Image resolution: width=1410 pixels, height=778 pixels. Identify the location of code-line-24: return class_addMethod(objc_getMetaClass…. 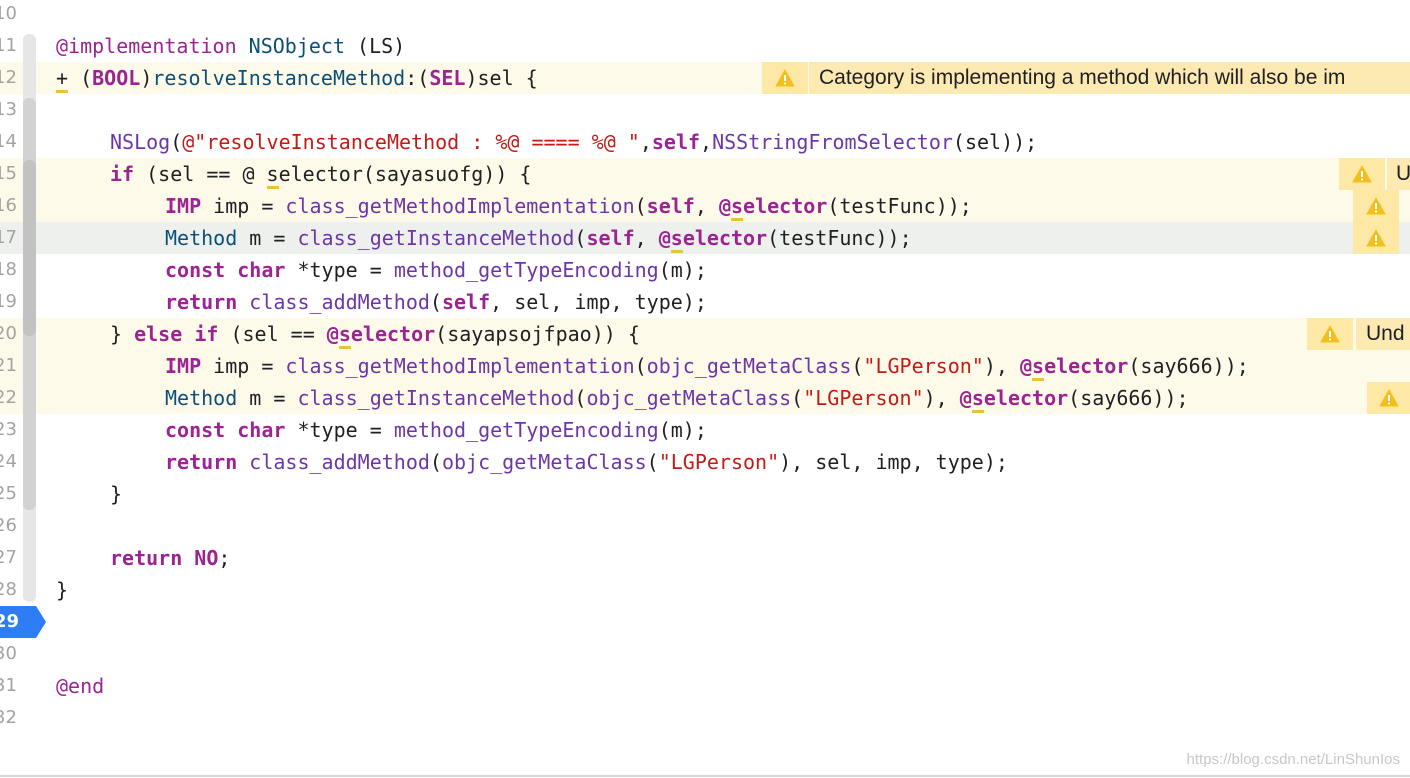
(705, 462).